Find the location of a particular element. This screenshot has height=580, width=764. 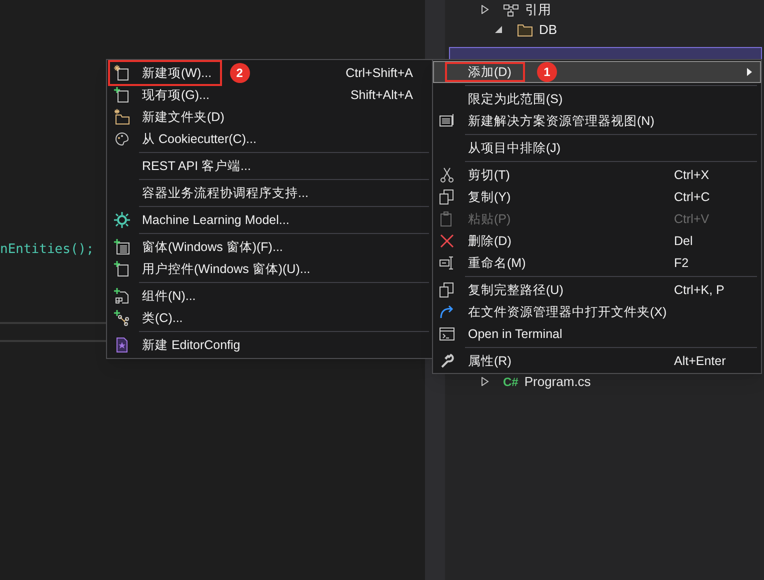

csharp-file-icon: C# is located at coordinates (510, 381).